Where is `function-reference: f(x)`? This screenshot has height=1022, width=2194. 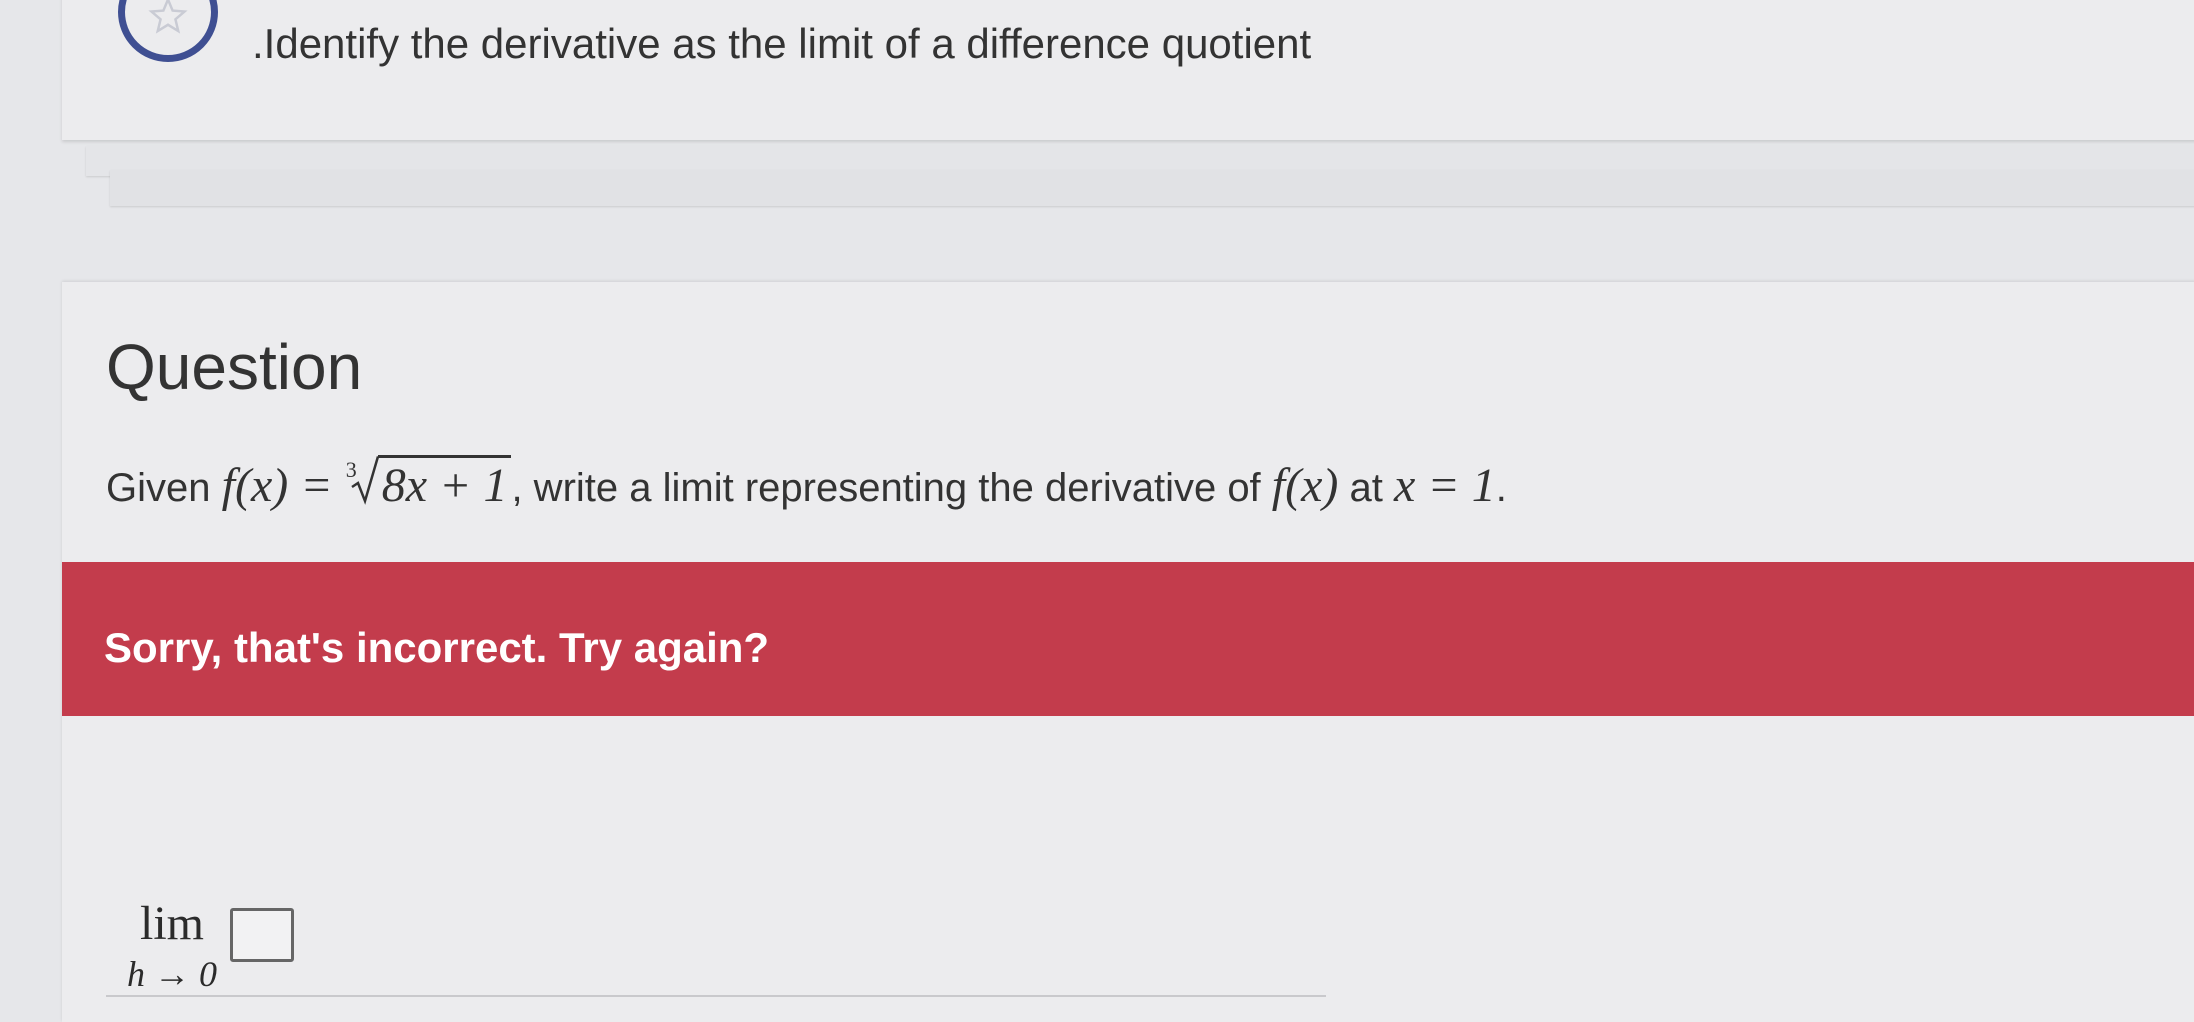 function-reference: f(x) is located at coordinates (1305, 485).